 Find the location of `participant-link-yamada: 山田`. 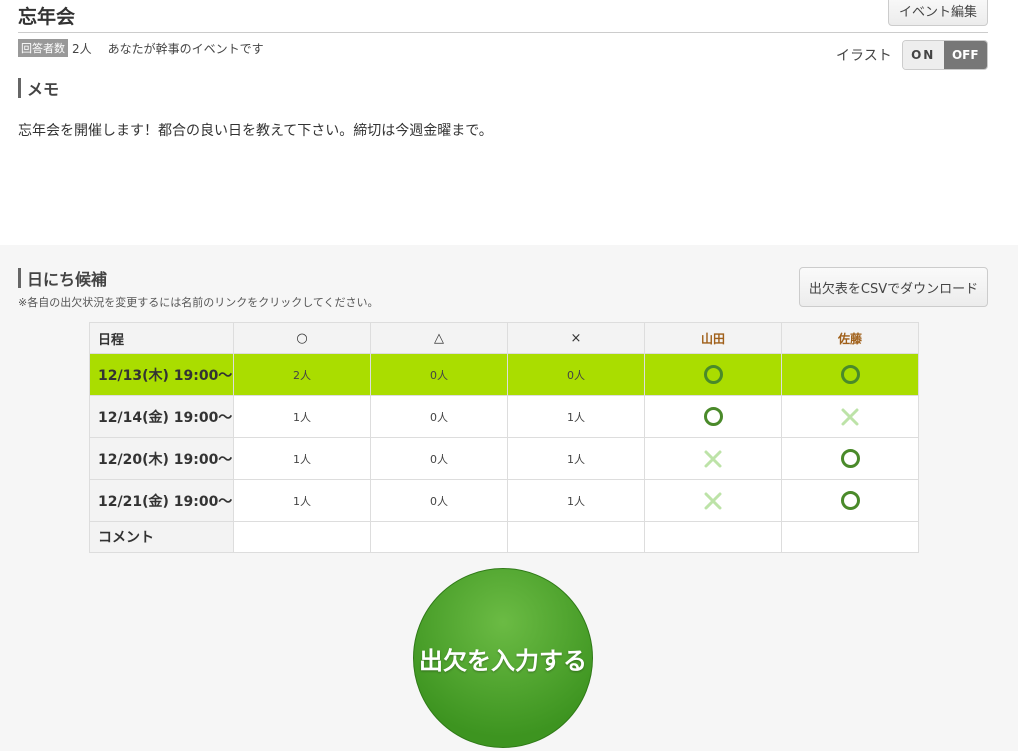

participant-link-yamada: 山田 is located at coordinates (713, 338).